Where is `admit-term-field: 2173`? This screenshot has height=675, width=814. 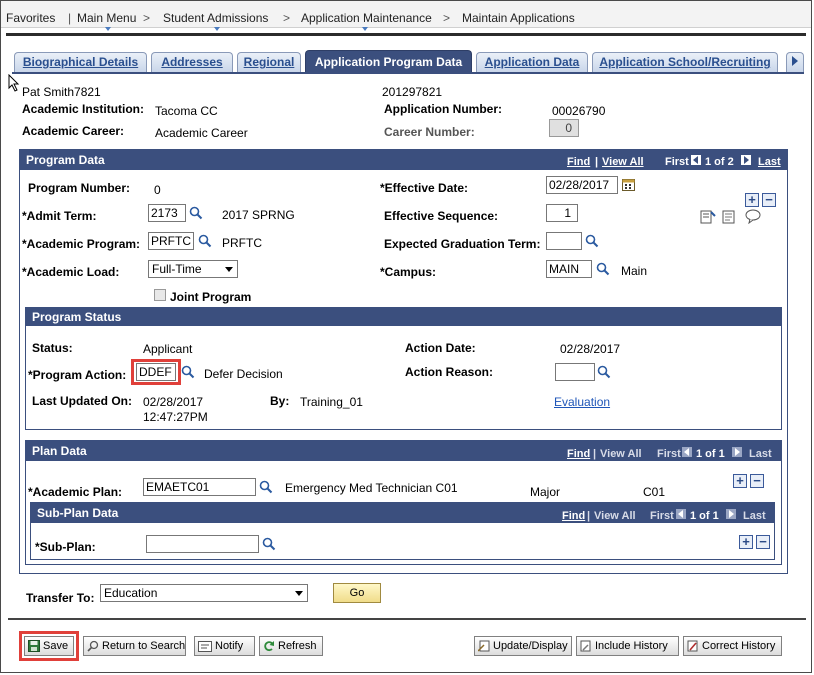
admit-term-field: 2173 is located at coordinates (167, 213).